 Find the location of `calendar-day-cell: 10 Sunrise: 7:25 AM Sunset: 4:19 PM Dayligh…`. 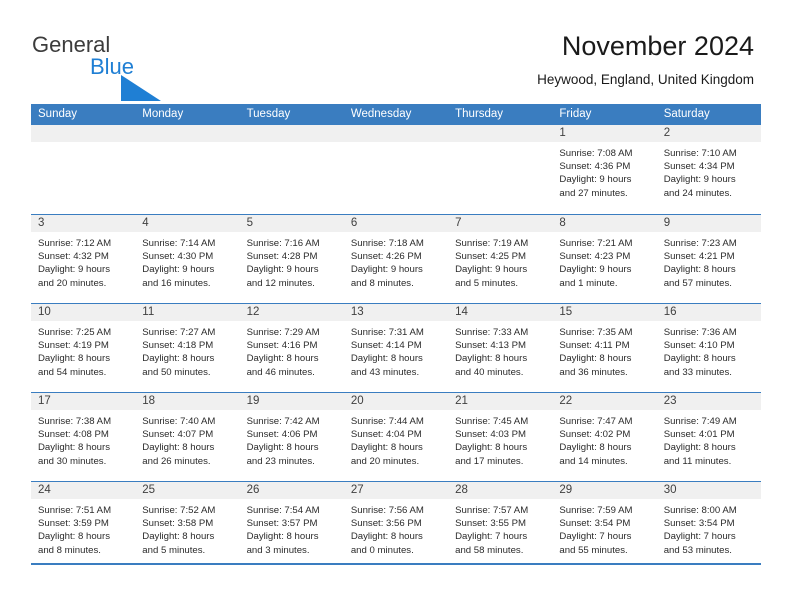

calendar-day-cell: 10 Sunrise: 7:25 AM Sunset: 4:19 PM Dayligh… is located at coordinates (83, 348).